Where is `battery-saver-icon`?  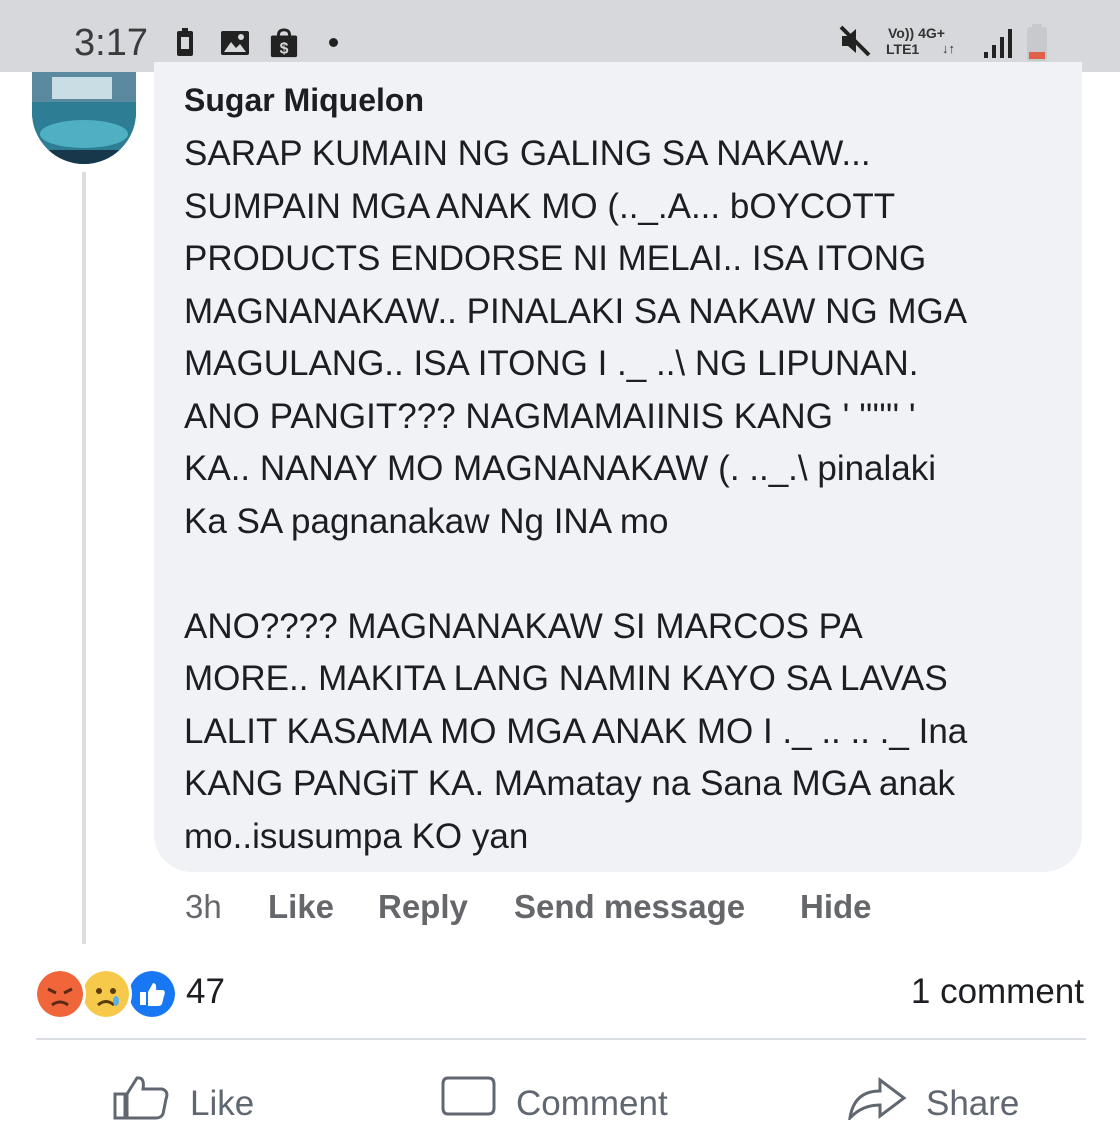 battery-saver-icon is located at coordinates (185, 42).